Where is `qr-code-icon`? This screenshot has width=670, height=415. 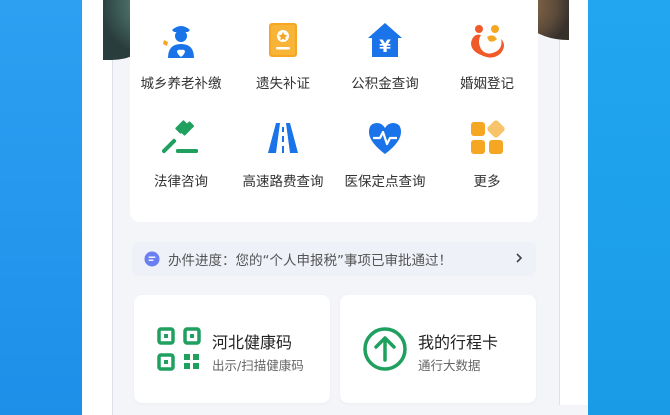 qr-code-icon is located at coordinates (179, 349).